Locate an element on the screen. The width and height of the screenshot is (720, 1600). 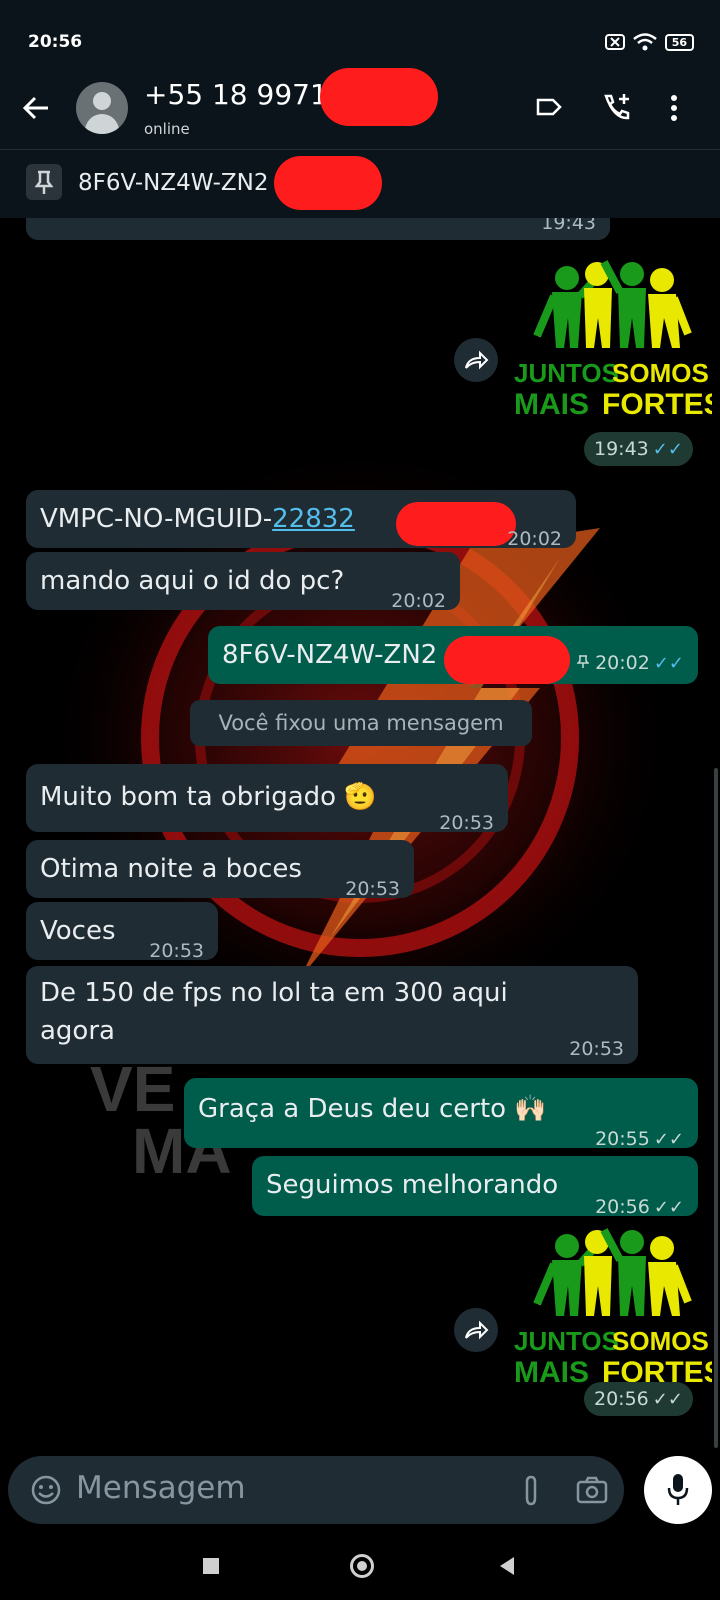
camera-icon is located at coordinates (592, 1490).